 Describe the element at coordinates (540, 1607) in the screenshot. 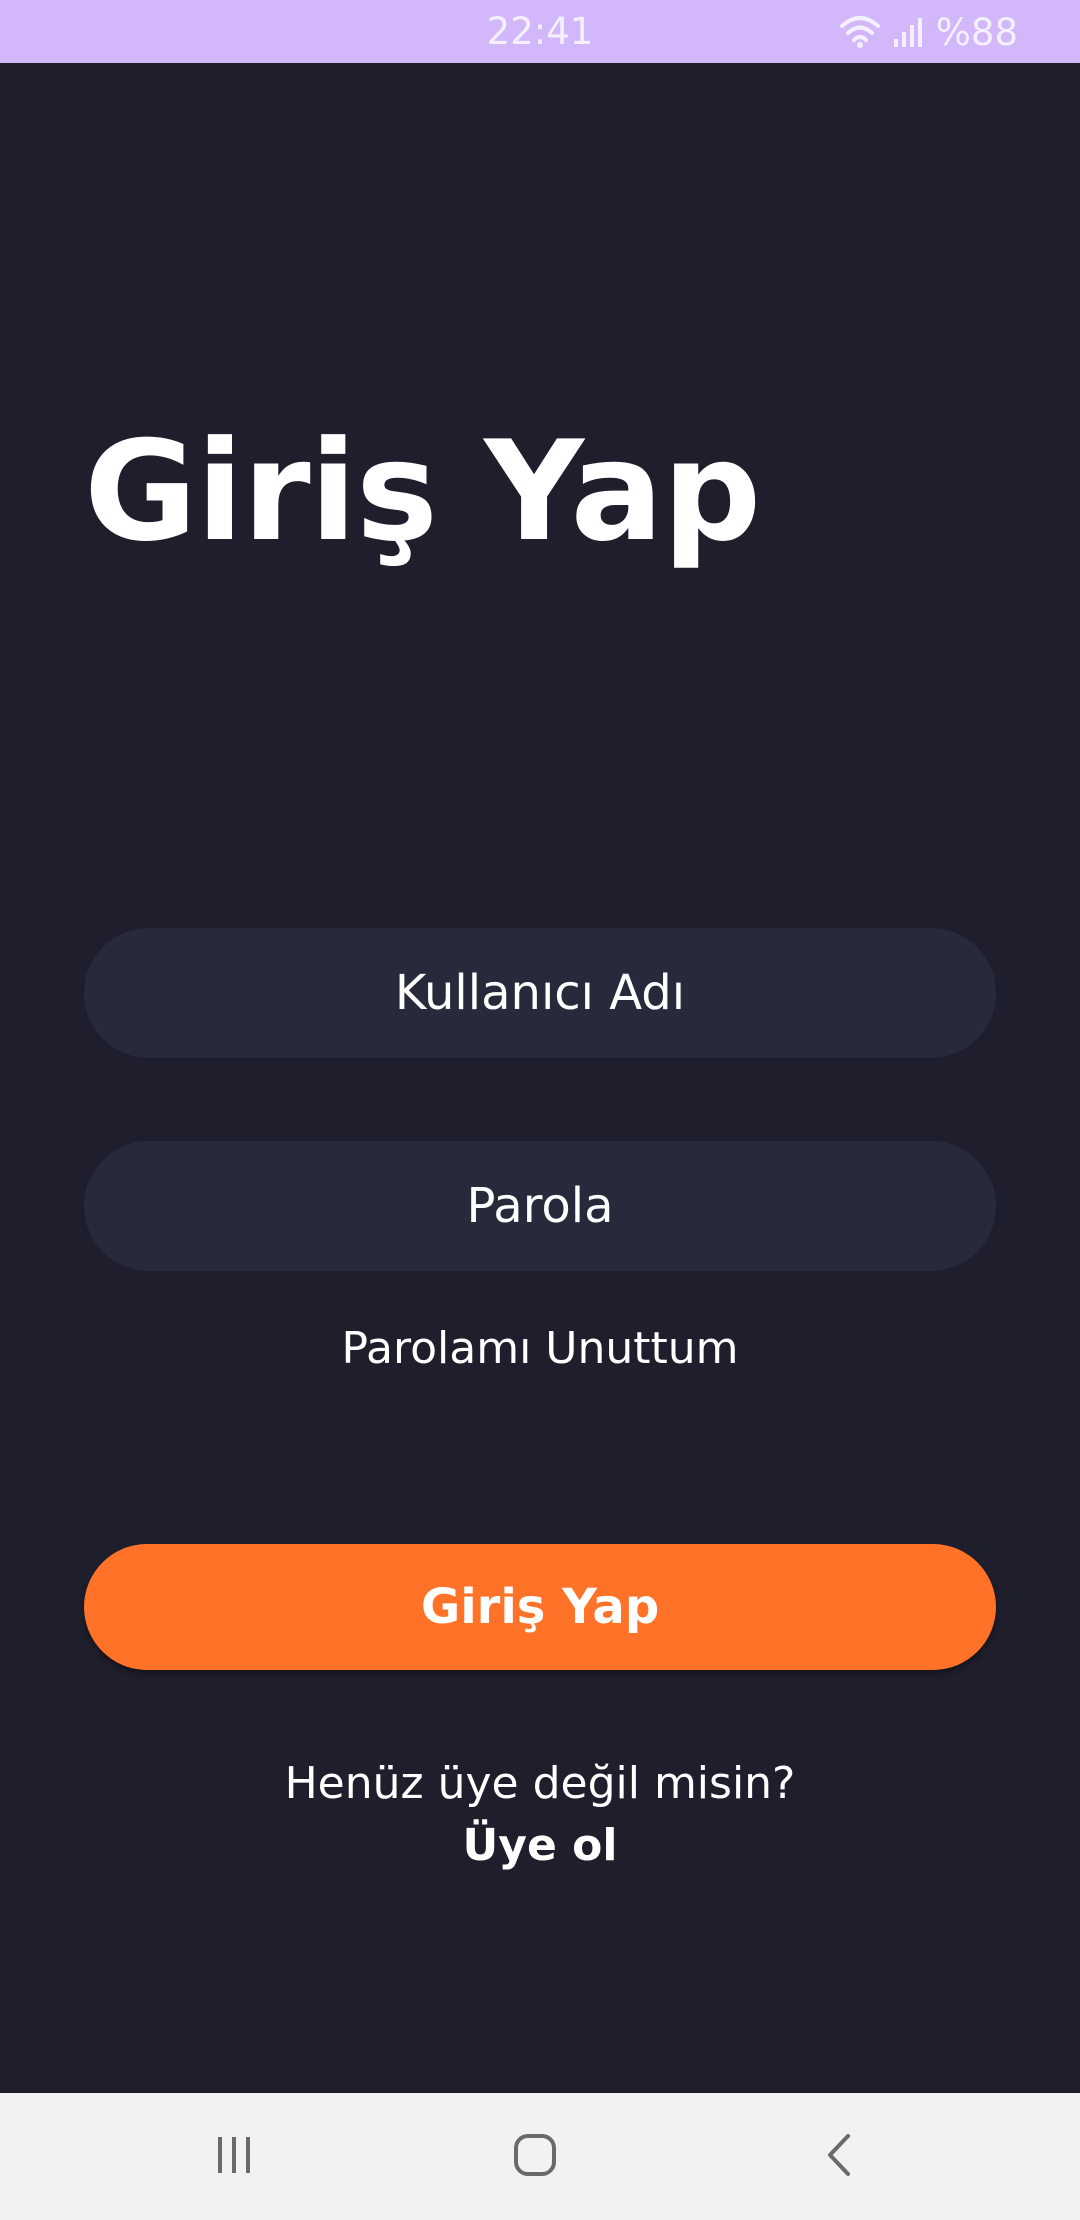

I see `login-button: Giriş Yap` at that location.